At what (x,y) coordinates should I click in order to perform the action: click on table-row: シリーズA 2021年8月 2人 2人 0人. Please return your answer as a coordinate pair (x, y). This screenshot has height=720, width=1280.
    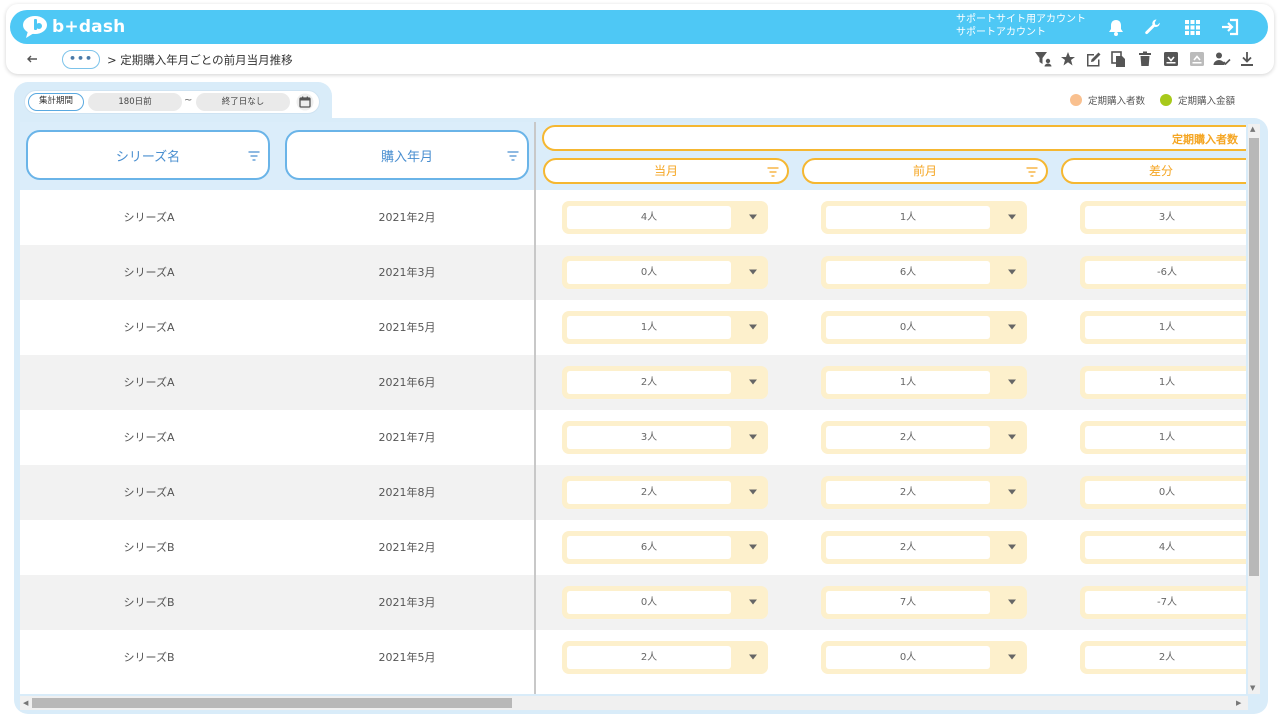
    Looking at the image, I should click on (633, 492).